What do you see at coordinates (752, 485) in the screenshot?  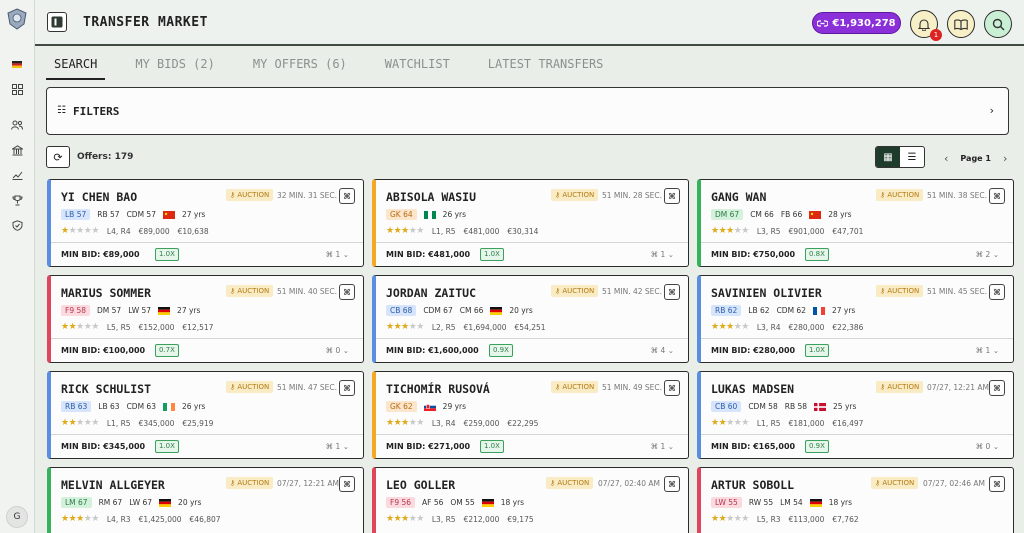 I see `player-name: ARTUR SOBOLL` at bounding box center [752, 485].